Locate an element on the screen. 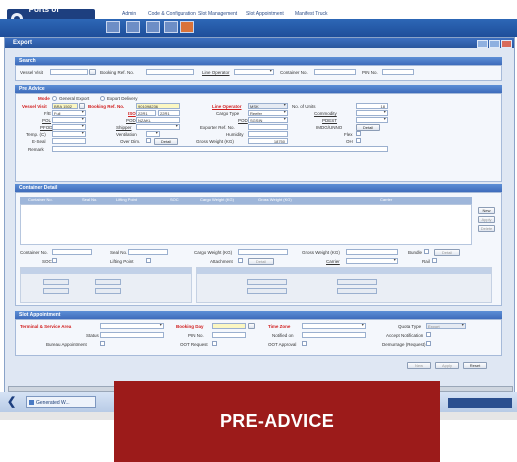  calendar-icon is located at coordinates (251, 326).